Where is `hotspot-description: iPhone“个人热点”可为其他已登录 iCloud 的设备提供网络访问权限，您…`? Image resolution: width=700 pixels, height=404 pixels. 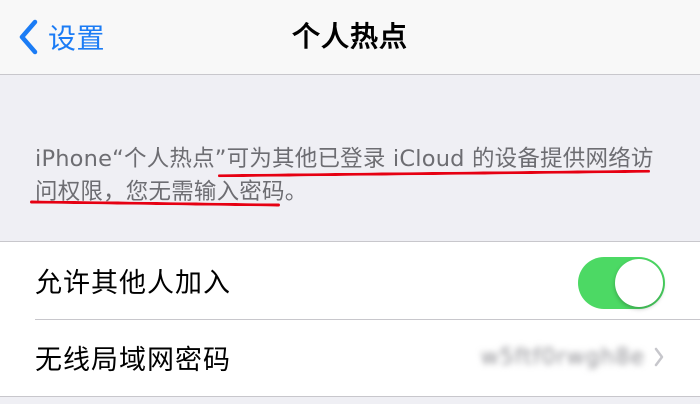
hotspot-description: iPhone“个人热点”可为其他已登录 iCloud 的设备提供网络访问权限，您… is located at coordinates (344, 175).